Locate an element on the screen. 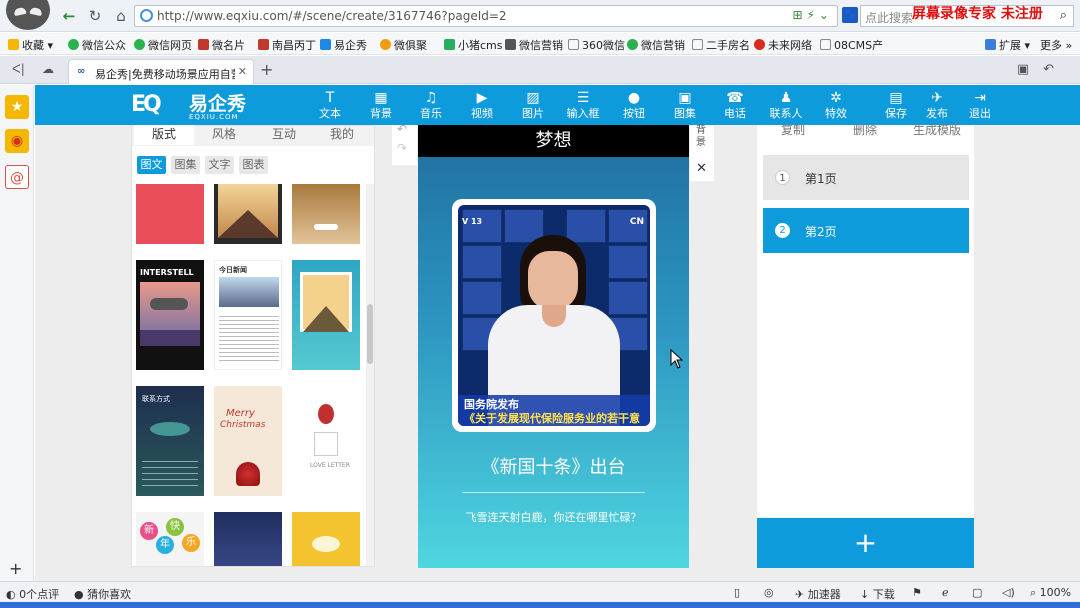  template-thumbnail: 今日新闻 is located at coordinates (248, 315).